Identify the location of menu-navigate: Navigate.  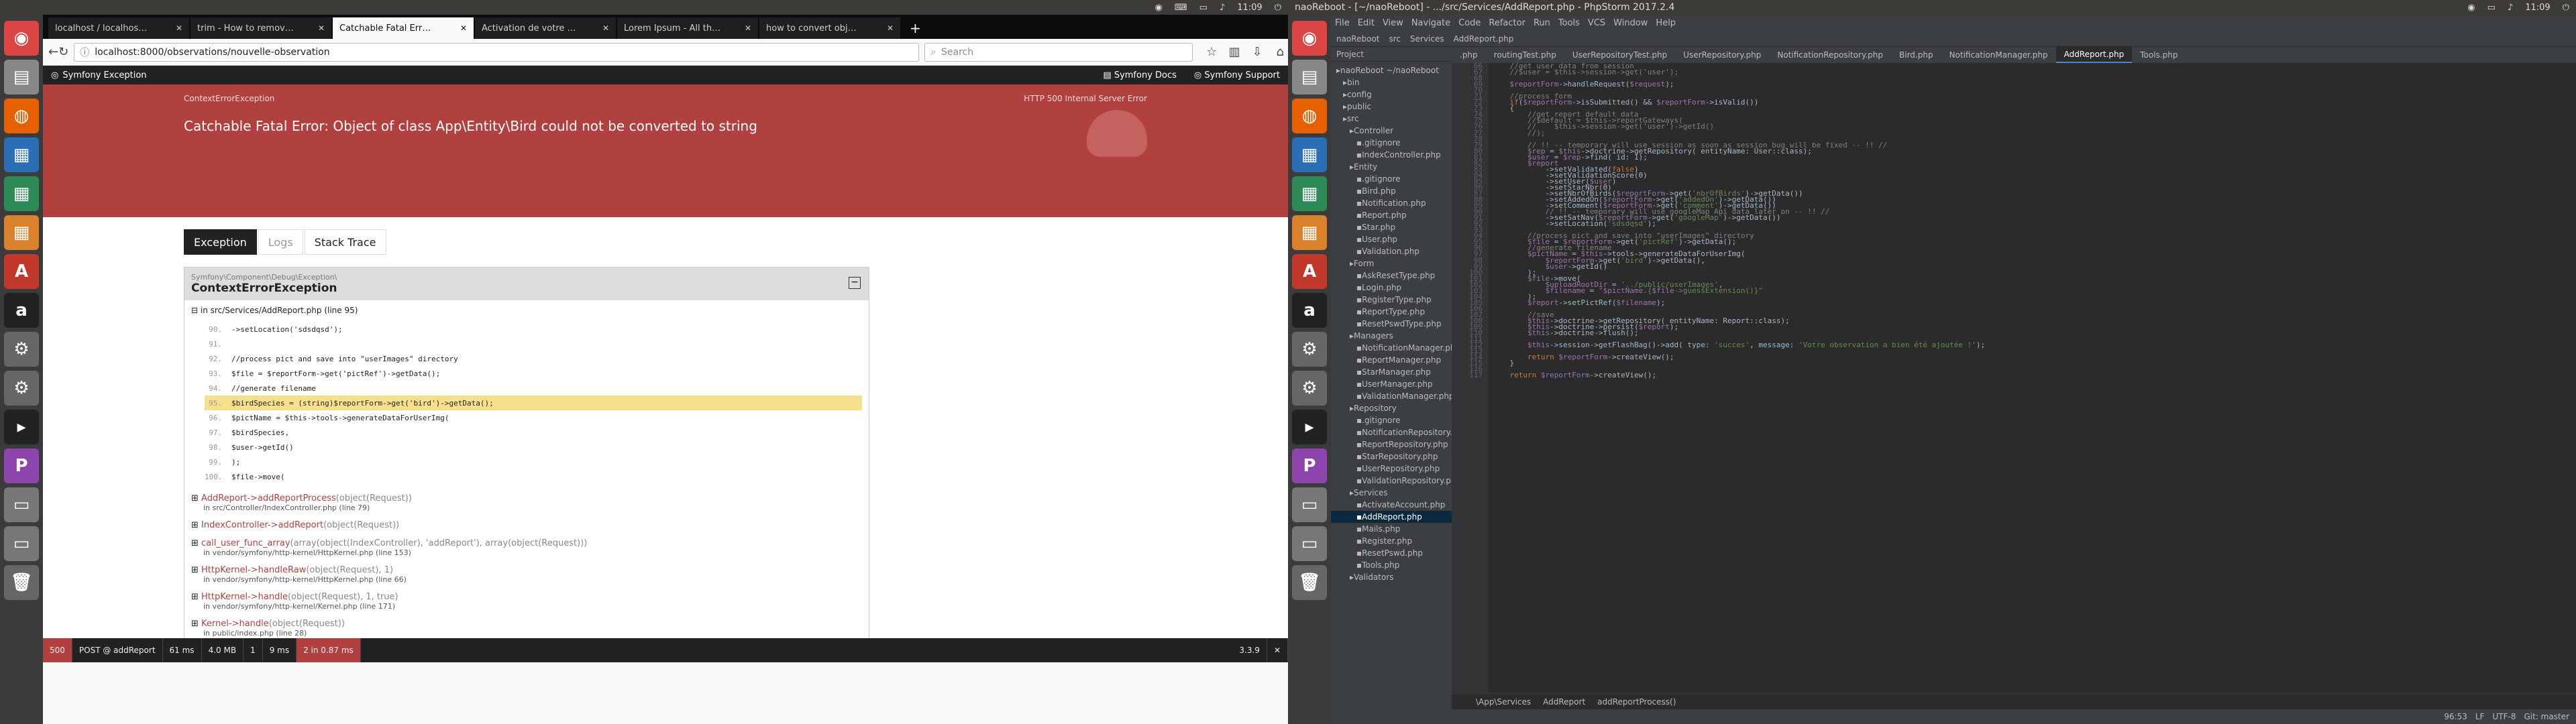
(1430, 23).